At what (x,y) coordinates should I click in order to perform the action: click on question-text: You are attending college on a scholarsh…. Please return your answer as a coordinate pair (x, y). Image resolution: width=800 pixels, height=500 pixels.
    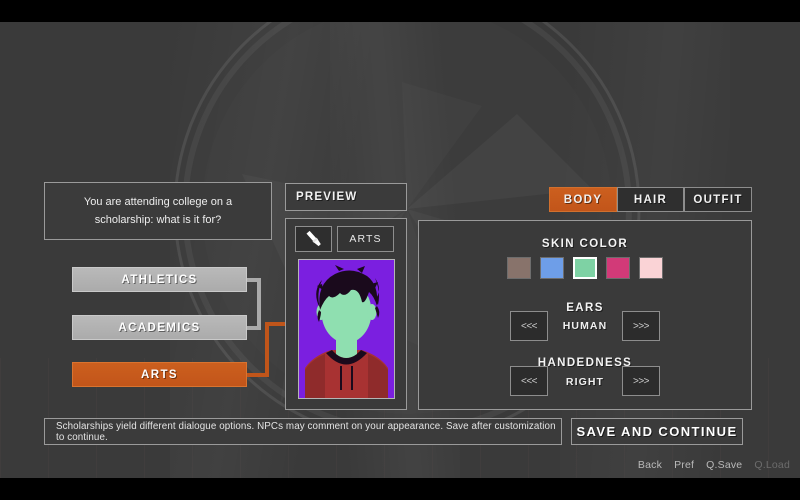
    Looking at the image, I should click on (158, 210).